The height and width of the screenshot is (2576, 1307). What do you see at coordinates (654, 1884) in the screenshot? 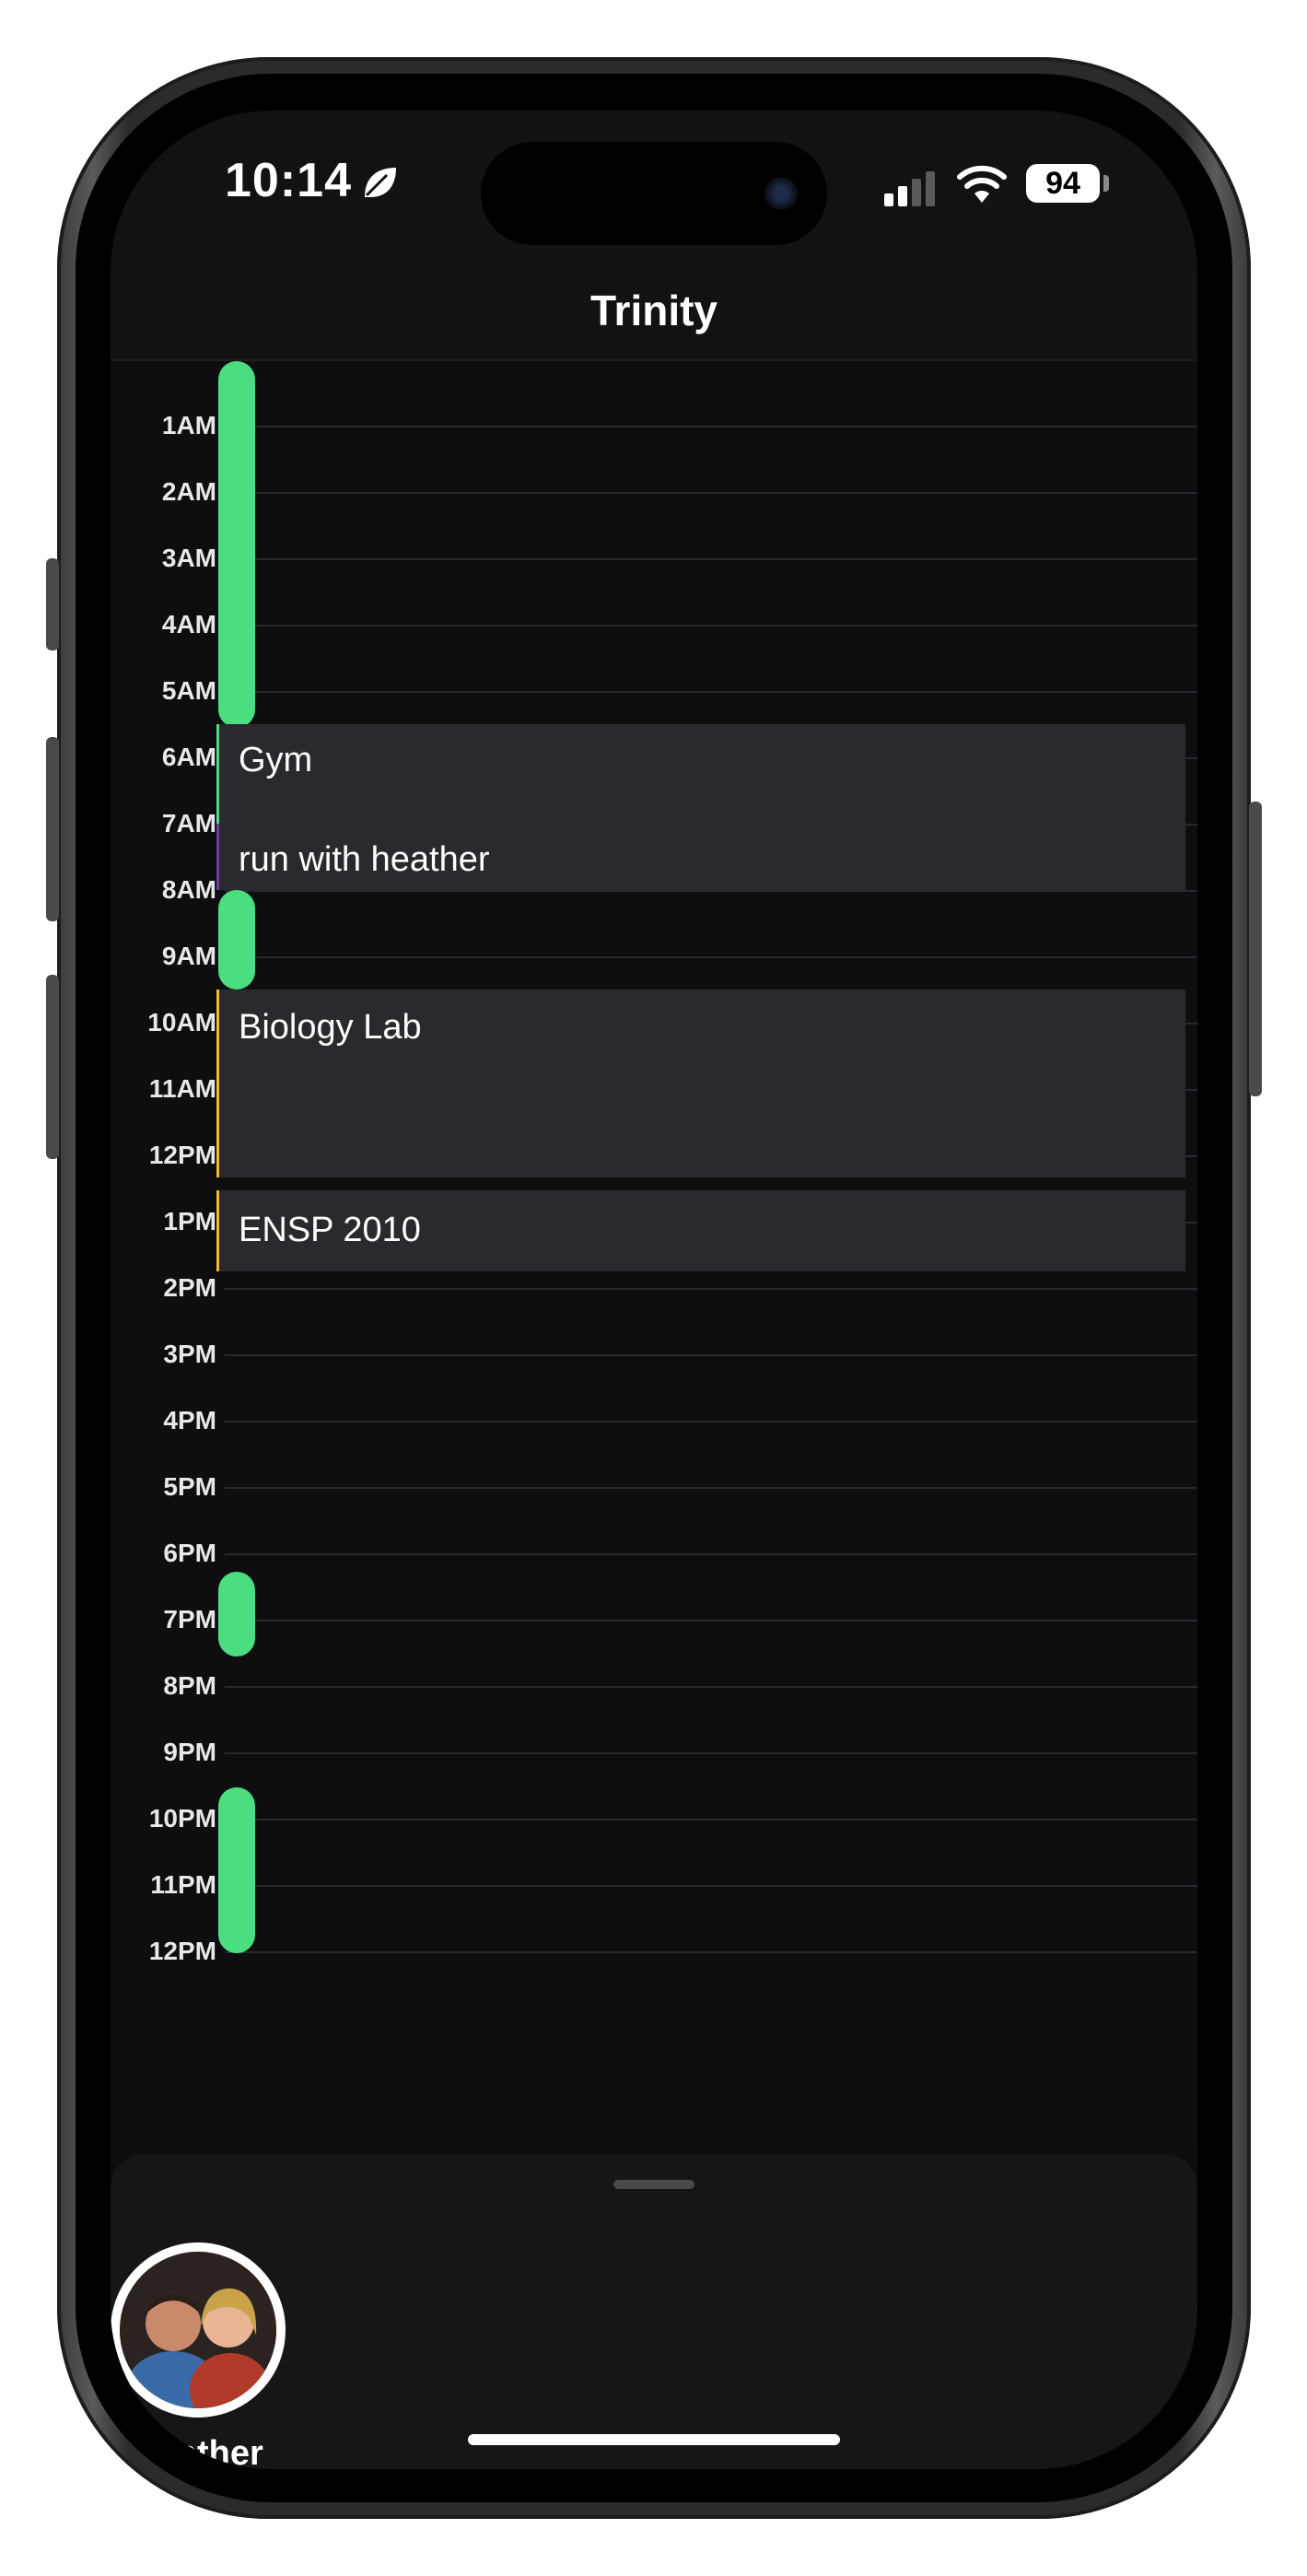
I see `hour-row: 11PM` at bounding box center [654, 1884].